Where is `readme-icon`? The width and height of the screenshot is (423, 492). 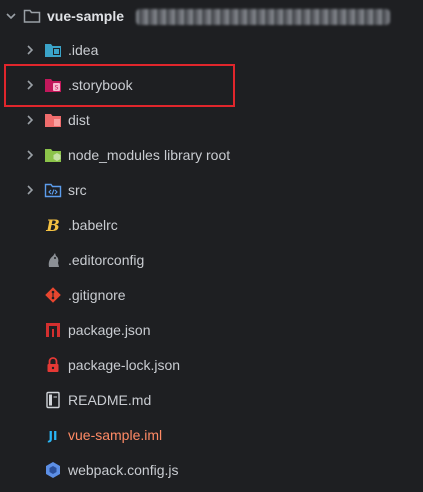
readme-icon is located at coordinates (53, 400).